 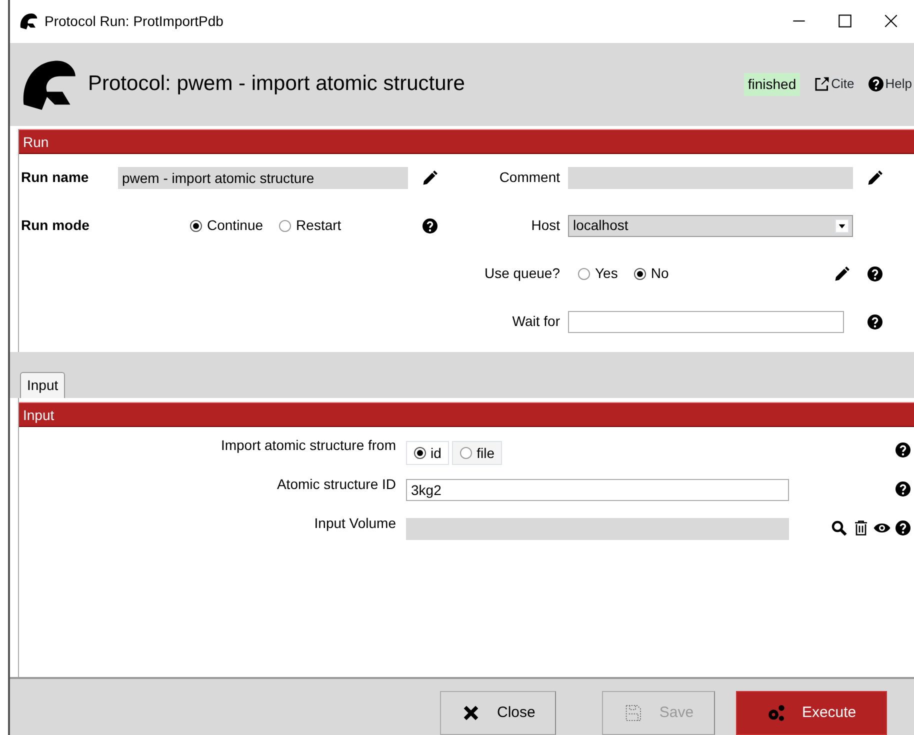 I want to click on search-icon, so click(x=839, y=528).